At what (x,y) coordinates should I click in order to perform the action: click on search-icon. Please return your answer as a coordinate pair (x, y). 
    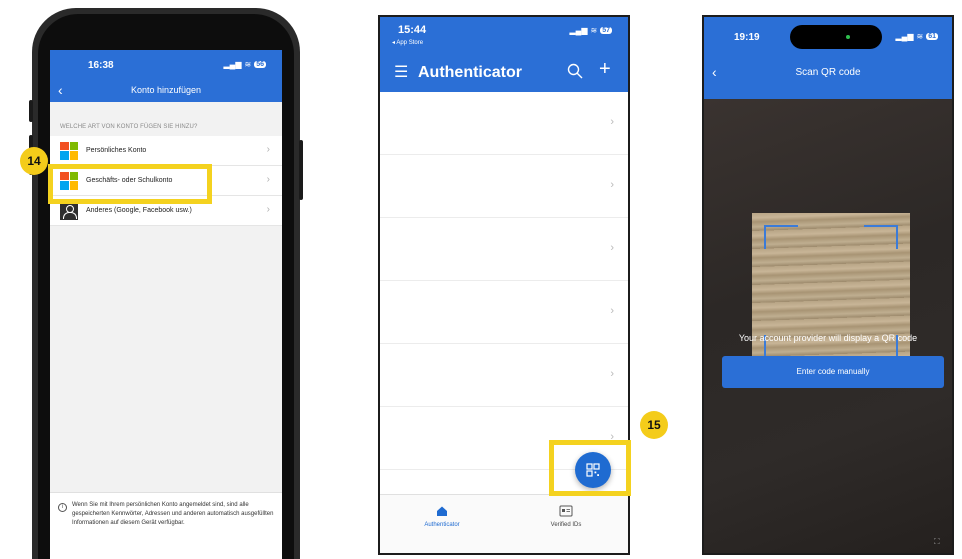
    Looking at the image, I should click on (575, 71).